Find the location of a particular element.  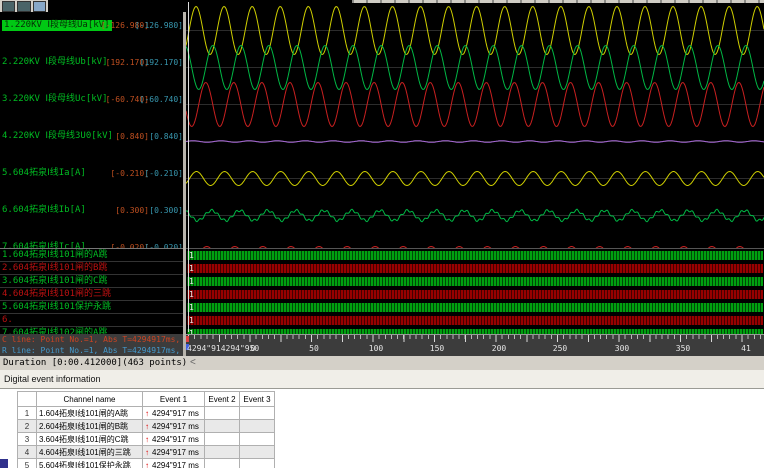

digital-channel-label: 7.604拓泉Ⅰ线102闸的A跳 is located at coordinates (91, 330).